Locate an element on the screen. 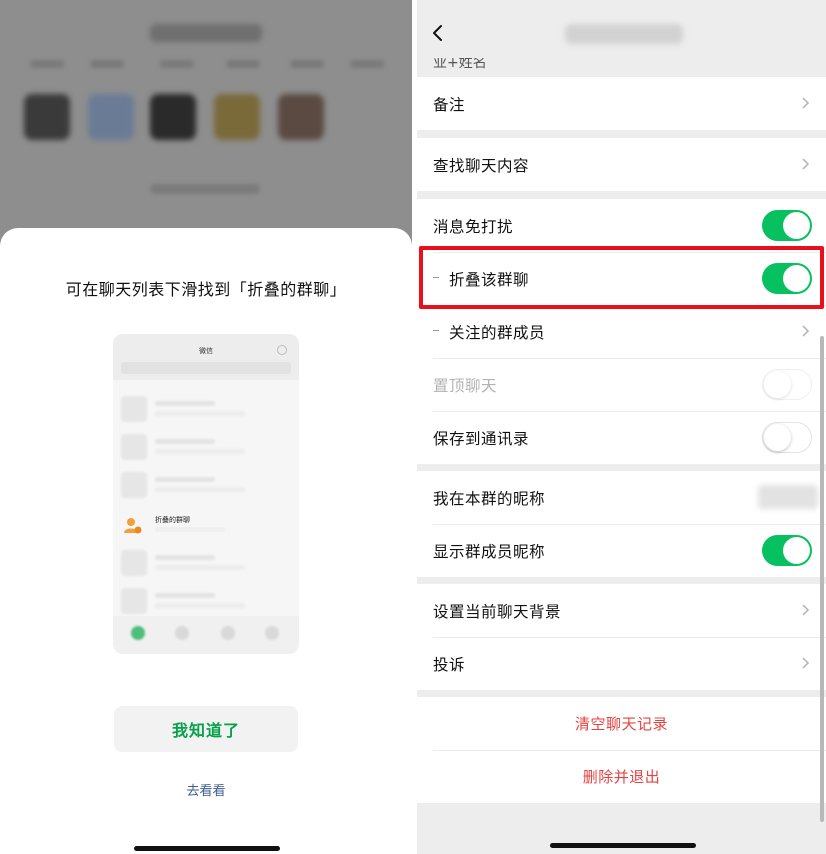  blurred-bar is located at coordinates (205, 189).